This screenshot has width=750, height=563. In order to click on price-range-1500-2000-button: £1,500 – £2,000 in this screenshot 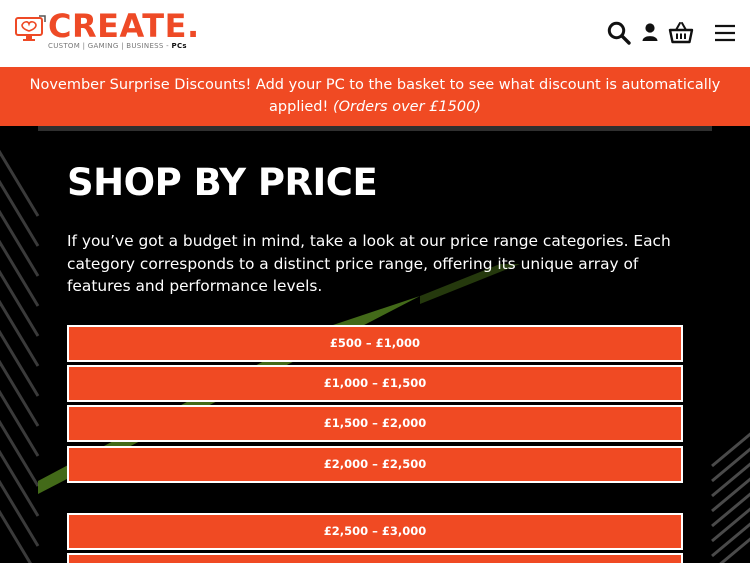, I will do `click(375, 423)`.